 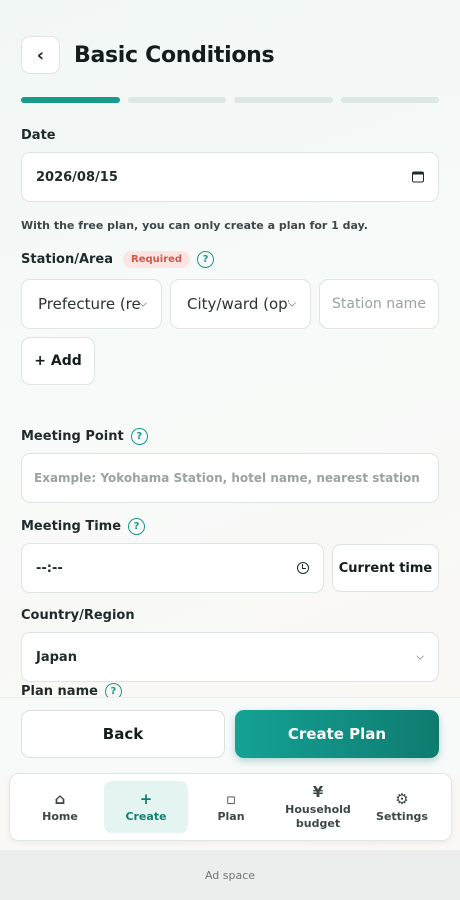 I want to click on tab-home-label: Home, so click(x=60, y=816).